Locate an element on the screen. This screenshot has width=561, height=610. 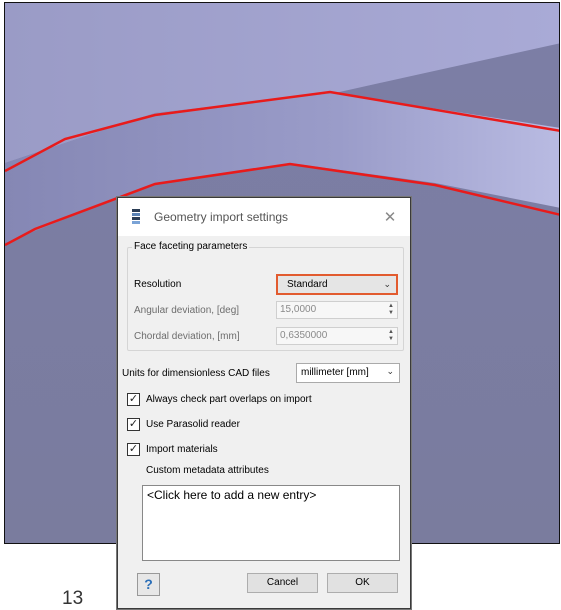
units-dropdown: millimeter [mm] ⌄ is located at coordinates (348, 373).